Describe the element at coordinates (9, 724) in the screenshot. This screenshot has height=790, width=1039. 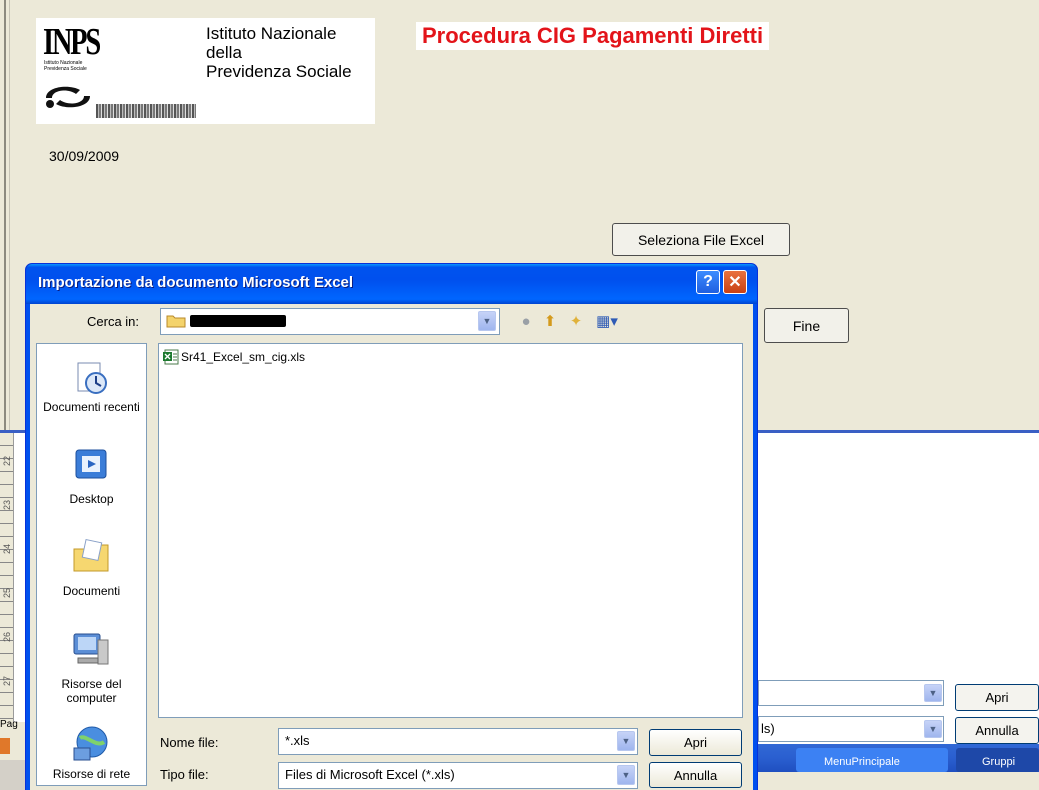
I see `page-label: Pag` at that location.